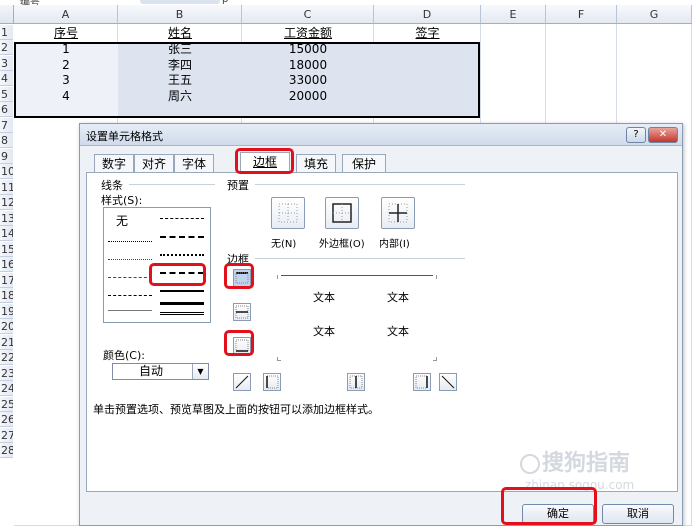 This screenshot has height=526, width=692. What do you see at coordinates (6, 32) in the screenshot?
I see `row-header: 1` at bounding box center [6, 32].